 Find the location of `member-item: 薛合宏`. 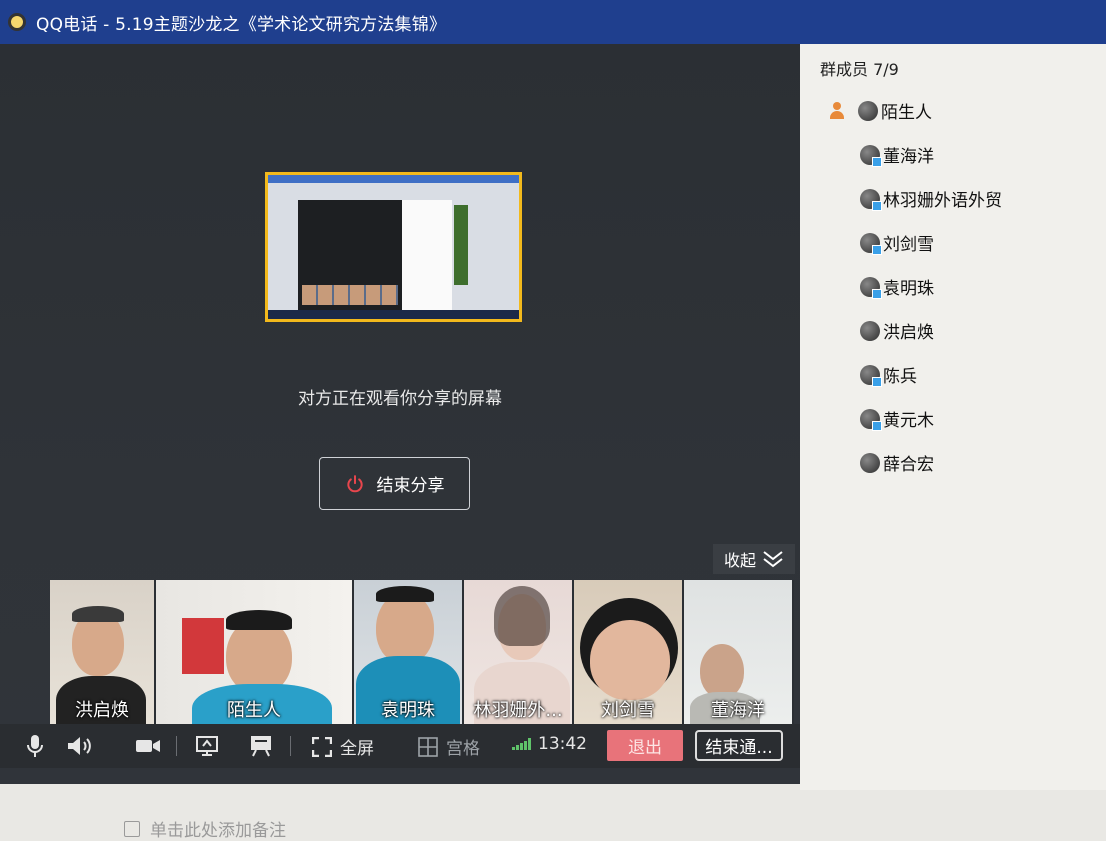

member-item: 薛合宏 is located at coordinates (897, 462).